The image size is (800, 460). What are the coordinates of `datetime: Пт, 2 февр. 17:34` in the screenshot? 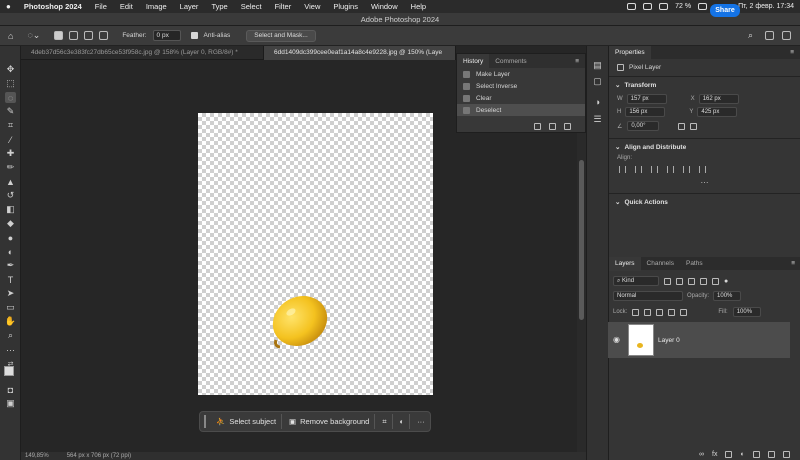 It's located at (766, 6).